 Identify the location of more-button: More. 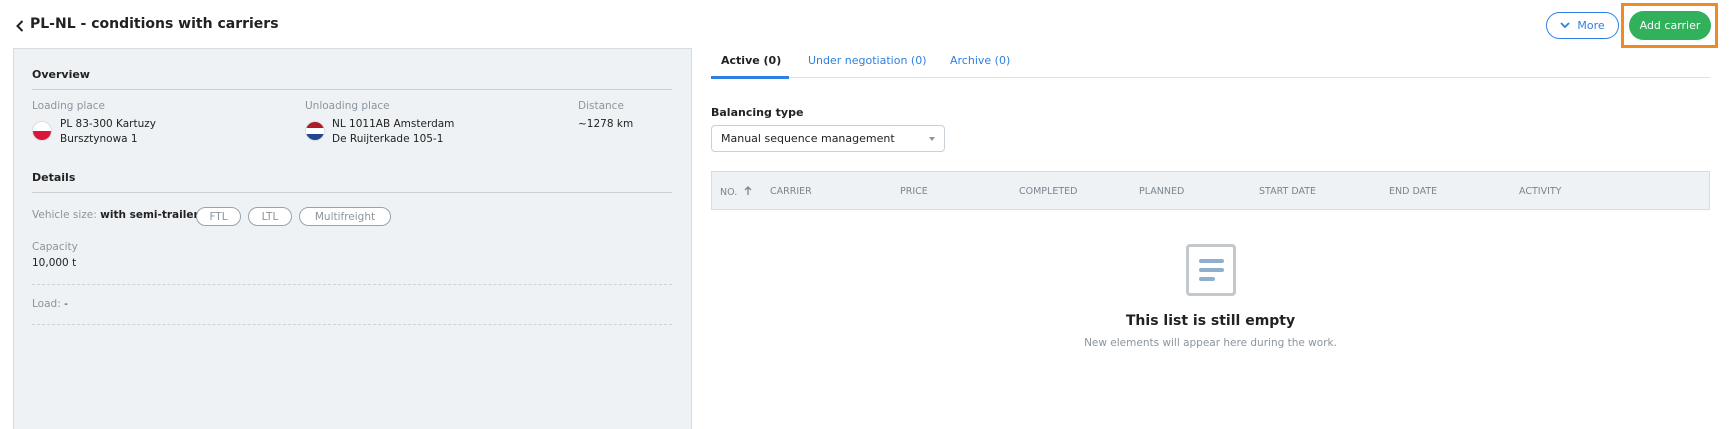
(1582, 25).